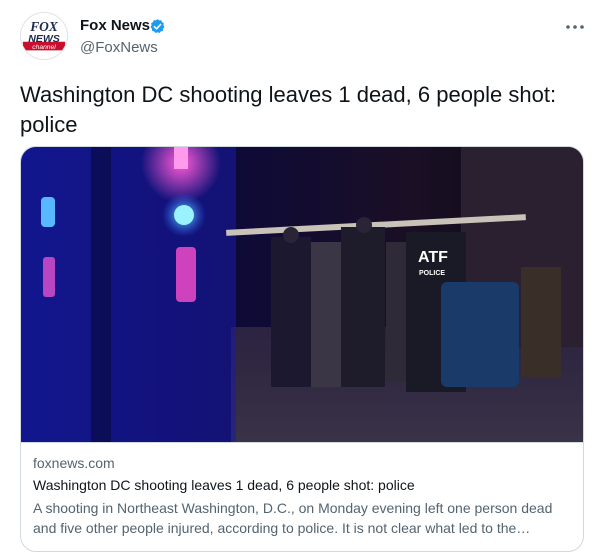  What do you see at coordinates (74, 463) in the screenshot?
I see `card-domain: foxnews.com` at bounding box center [74, 463].